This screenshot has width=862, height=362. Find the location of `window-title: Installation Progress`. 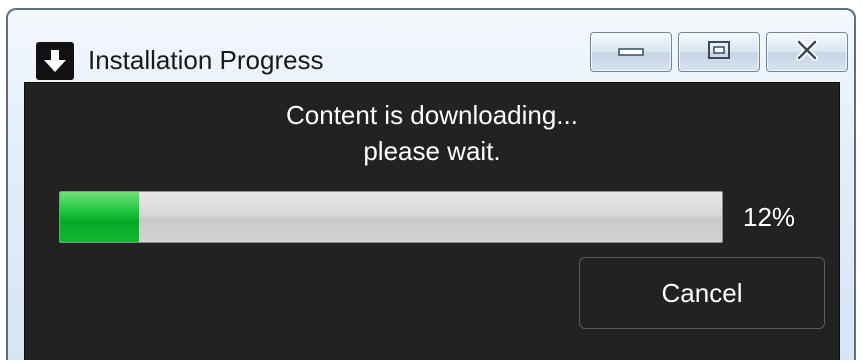

window-title: Installation Progress is located at coordinates (206, 60).